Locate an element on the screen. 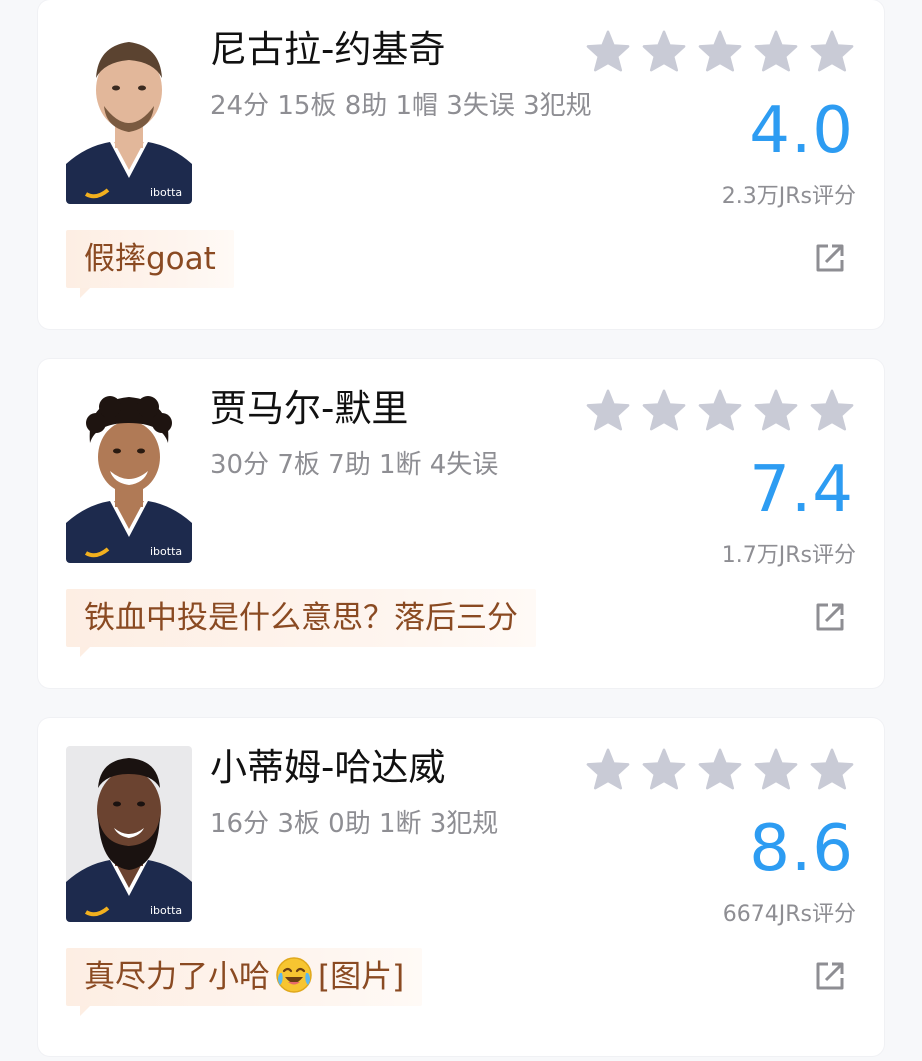 This screenshot has width=922, height=1061. player-score: 4.0 is located at coordinates (801, 131).